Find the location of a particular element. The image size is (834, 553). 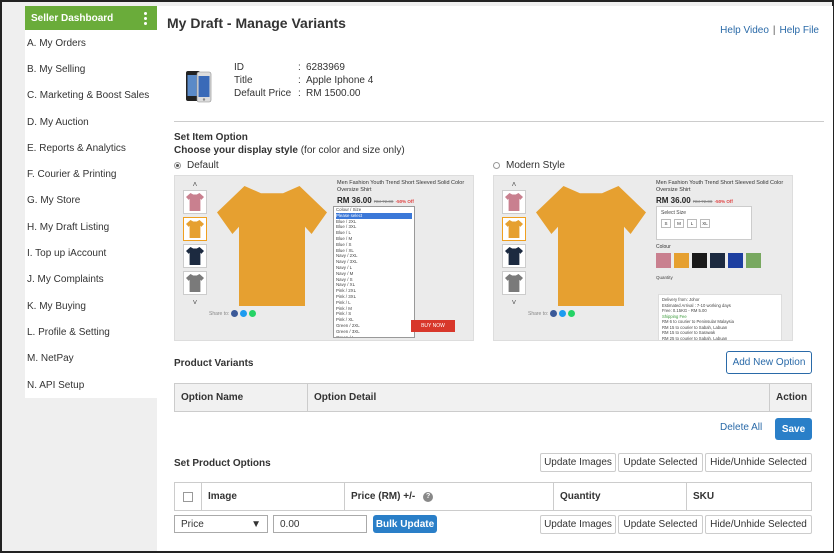

title-label: Title is located at coordinates (243, 80).